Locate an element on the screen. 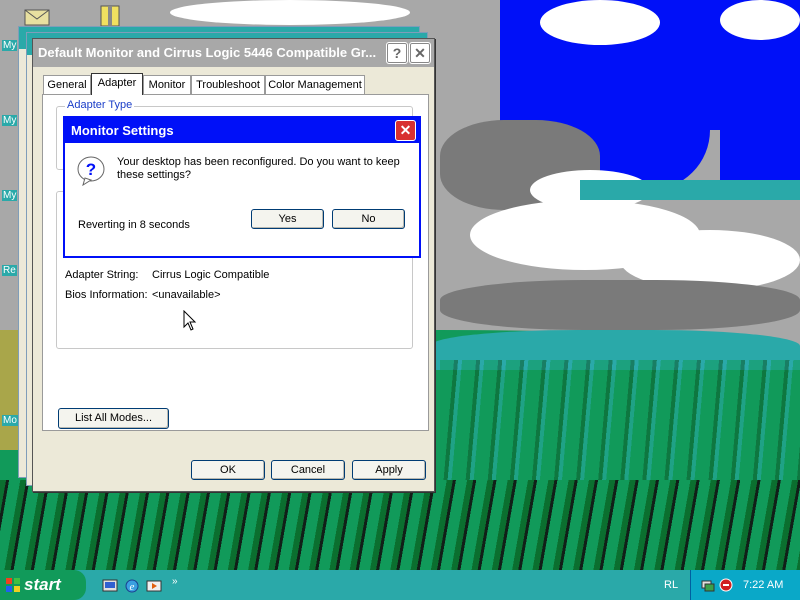  help-button: ? is located at coordinates (397, 53).